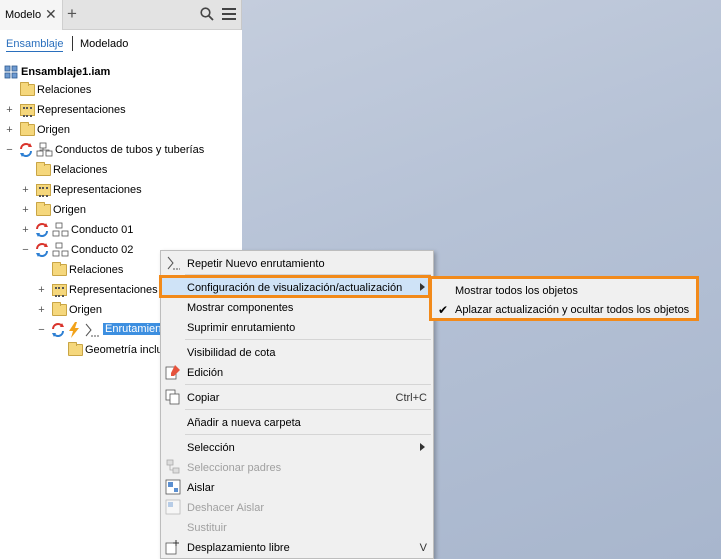  What do you see at coordinates (516, 291) in the screenshot?
I see `submenu-item-label: Mostrar todos los objetos` at bounding box center [516, 291].